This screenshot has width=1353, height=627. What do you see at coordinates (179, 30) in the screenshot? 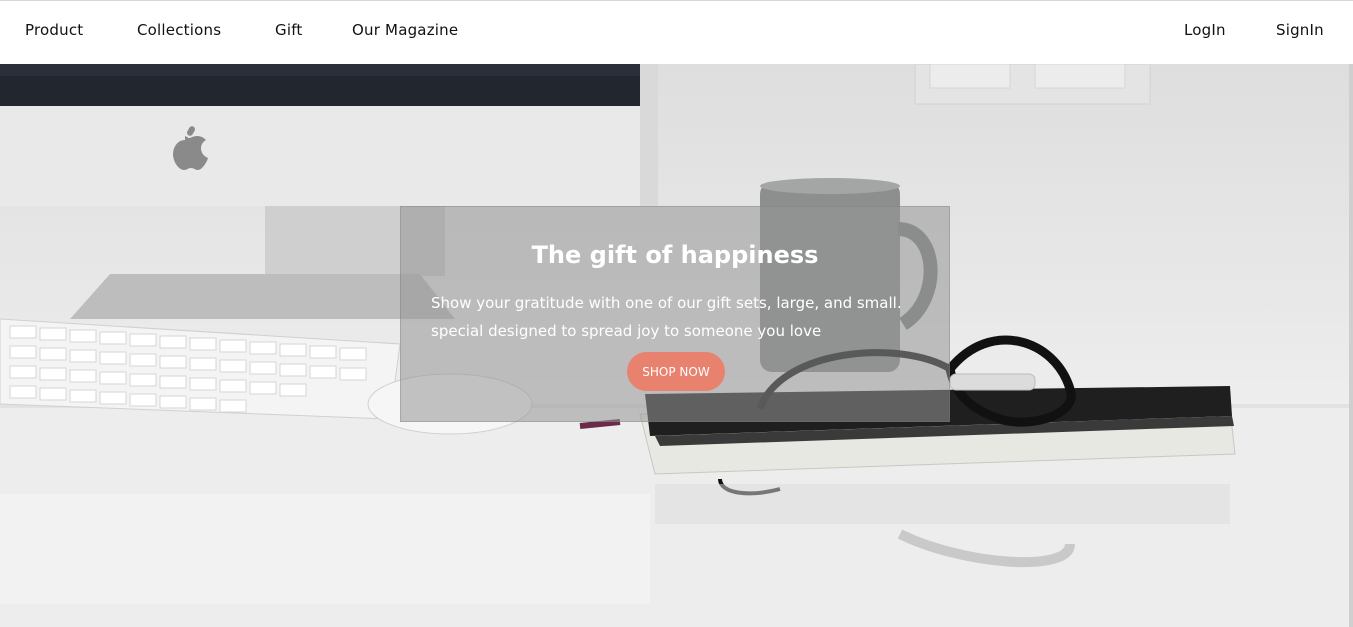
I see `nav-collections-link: Collections` at bounding box center [179, 30].